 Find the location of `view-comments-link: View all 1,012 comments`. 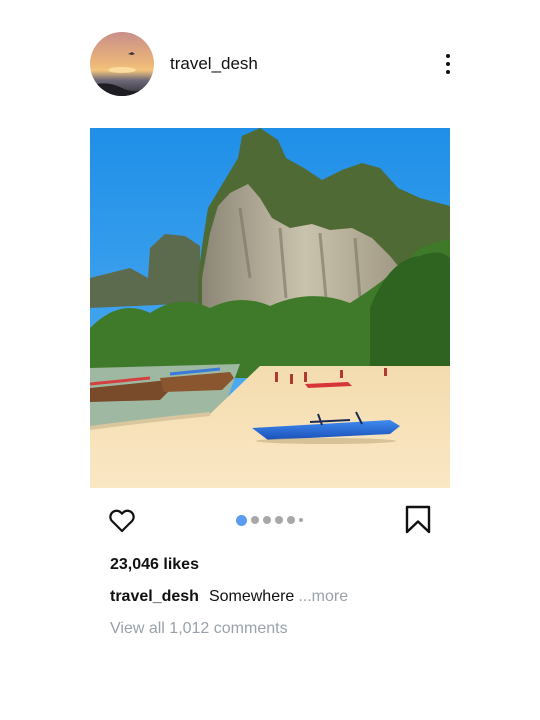

view-comments-link: View all 1,012 comments is located at coordinates (199, 629).